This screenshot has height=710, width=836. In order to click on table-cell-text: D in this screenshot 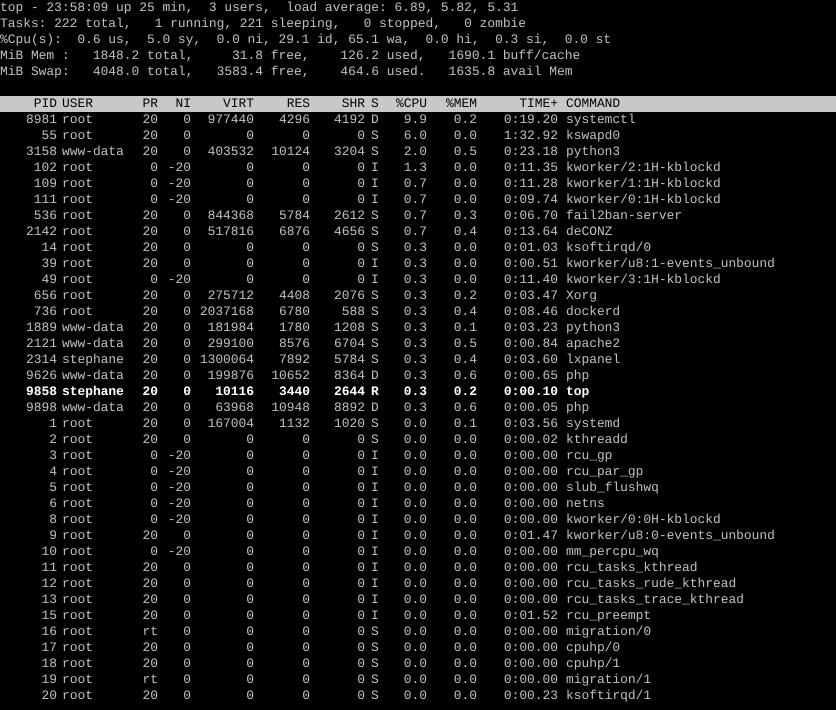, I will do `click(374, 408)`.